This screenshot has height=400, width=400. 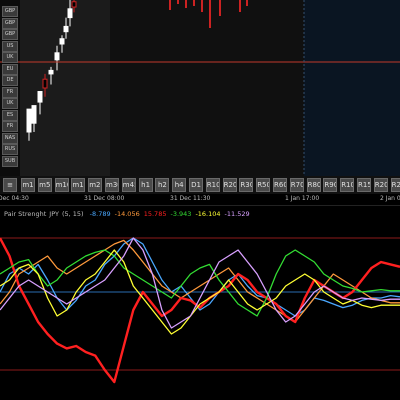 I want to click on time-label: Dec 04:30, so click(x=14, y=198).